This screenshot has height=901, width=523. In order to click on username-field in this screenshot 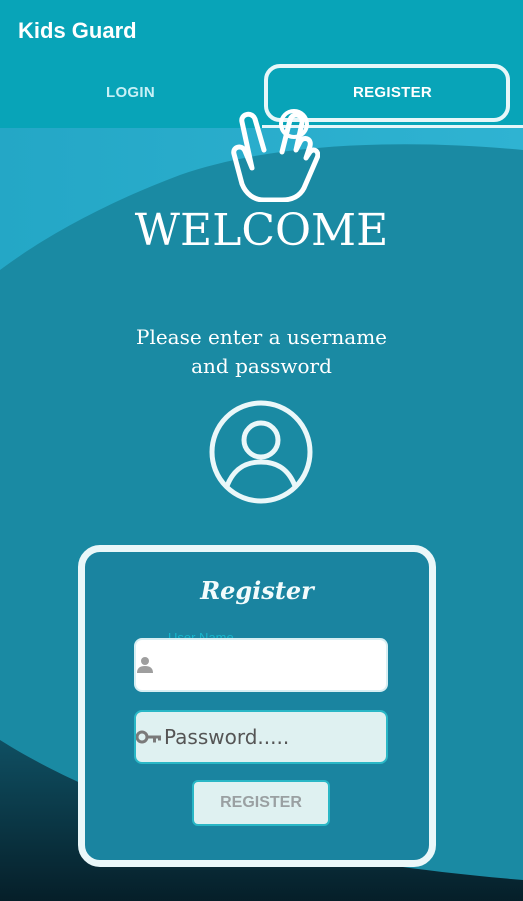, I will do `click(270, 665)`.